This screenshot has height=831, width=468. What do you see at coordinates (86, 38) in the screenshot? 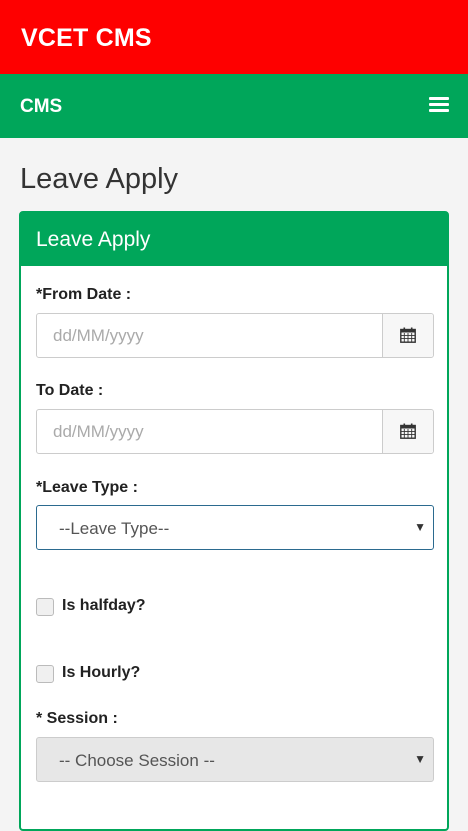
I see `app-title: VCET CMS` at bounding box center [86, 38].